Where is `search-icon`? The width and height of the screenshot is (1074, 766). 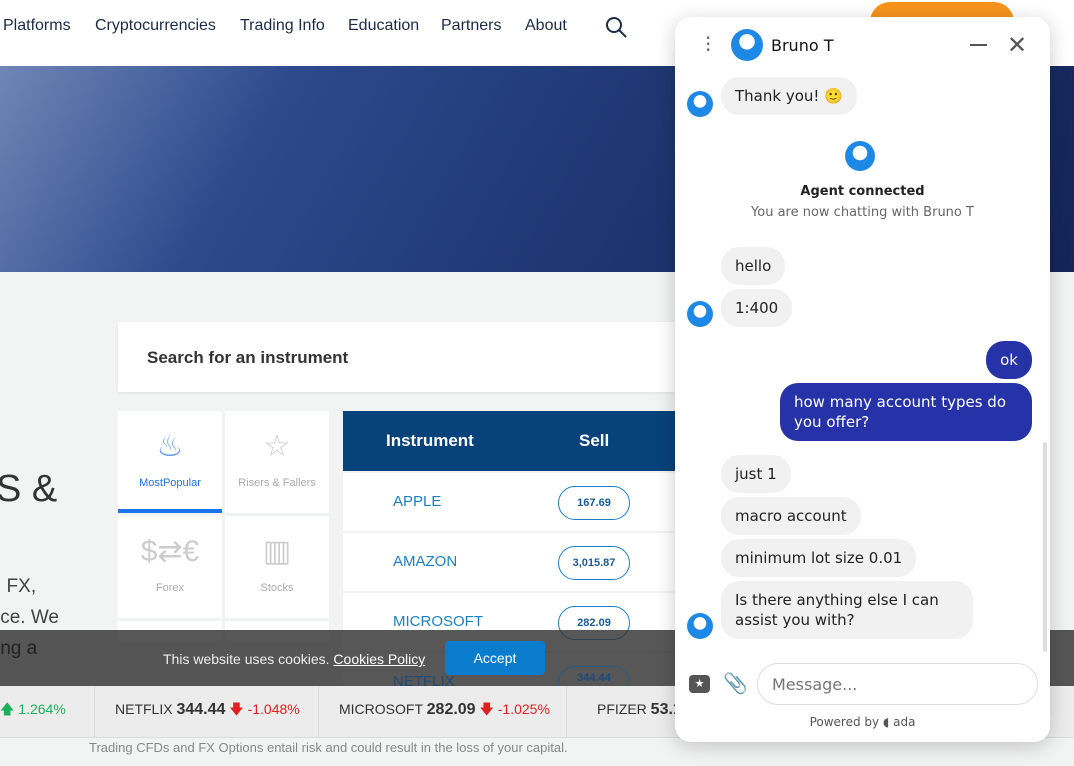
search-icon is located at coordinates (616, 27).